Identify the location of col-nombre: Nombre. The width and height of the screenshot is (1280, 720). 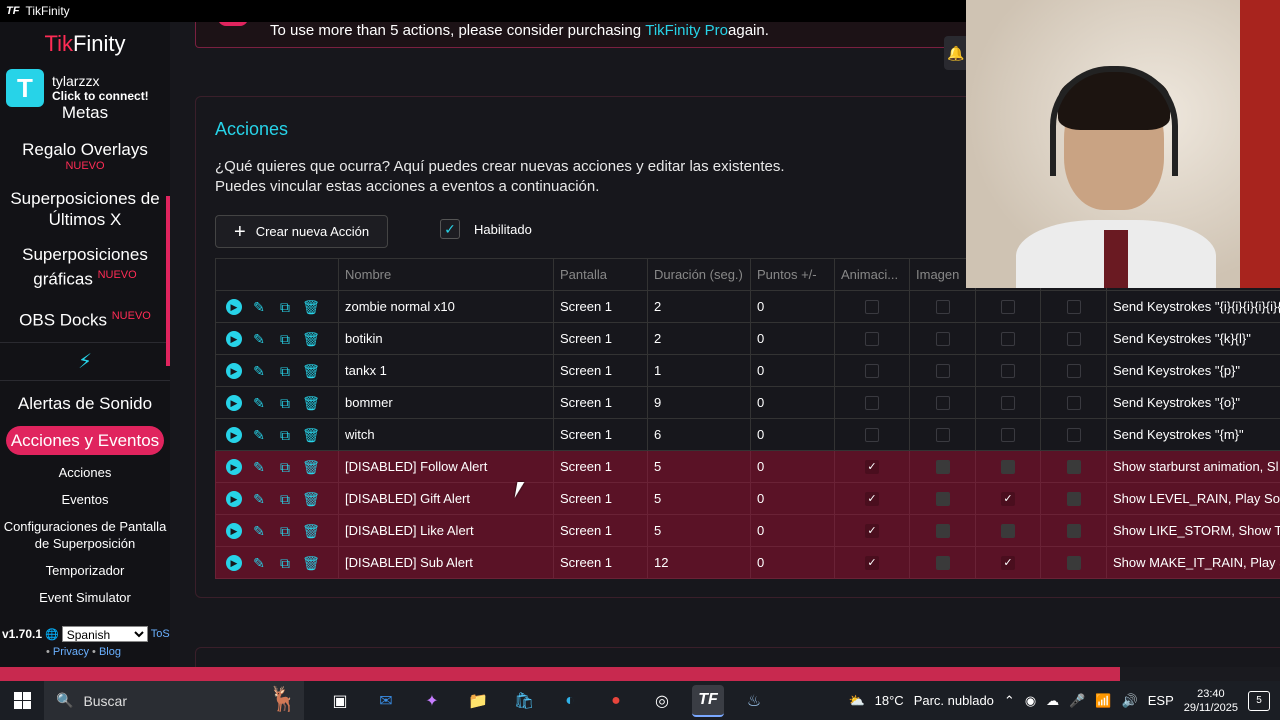
(446, 274).